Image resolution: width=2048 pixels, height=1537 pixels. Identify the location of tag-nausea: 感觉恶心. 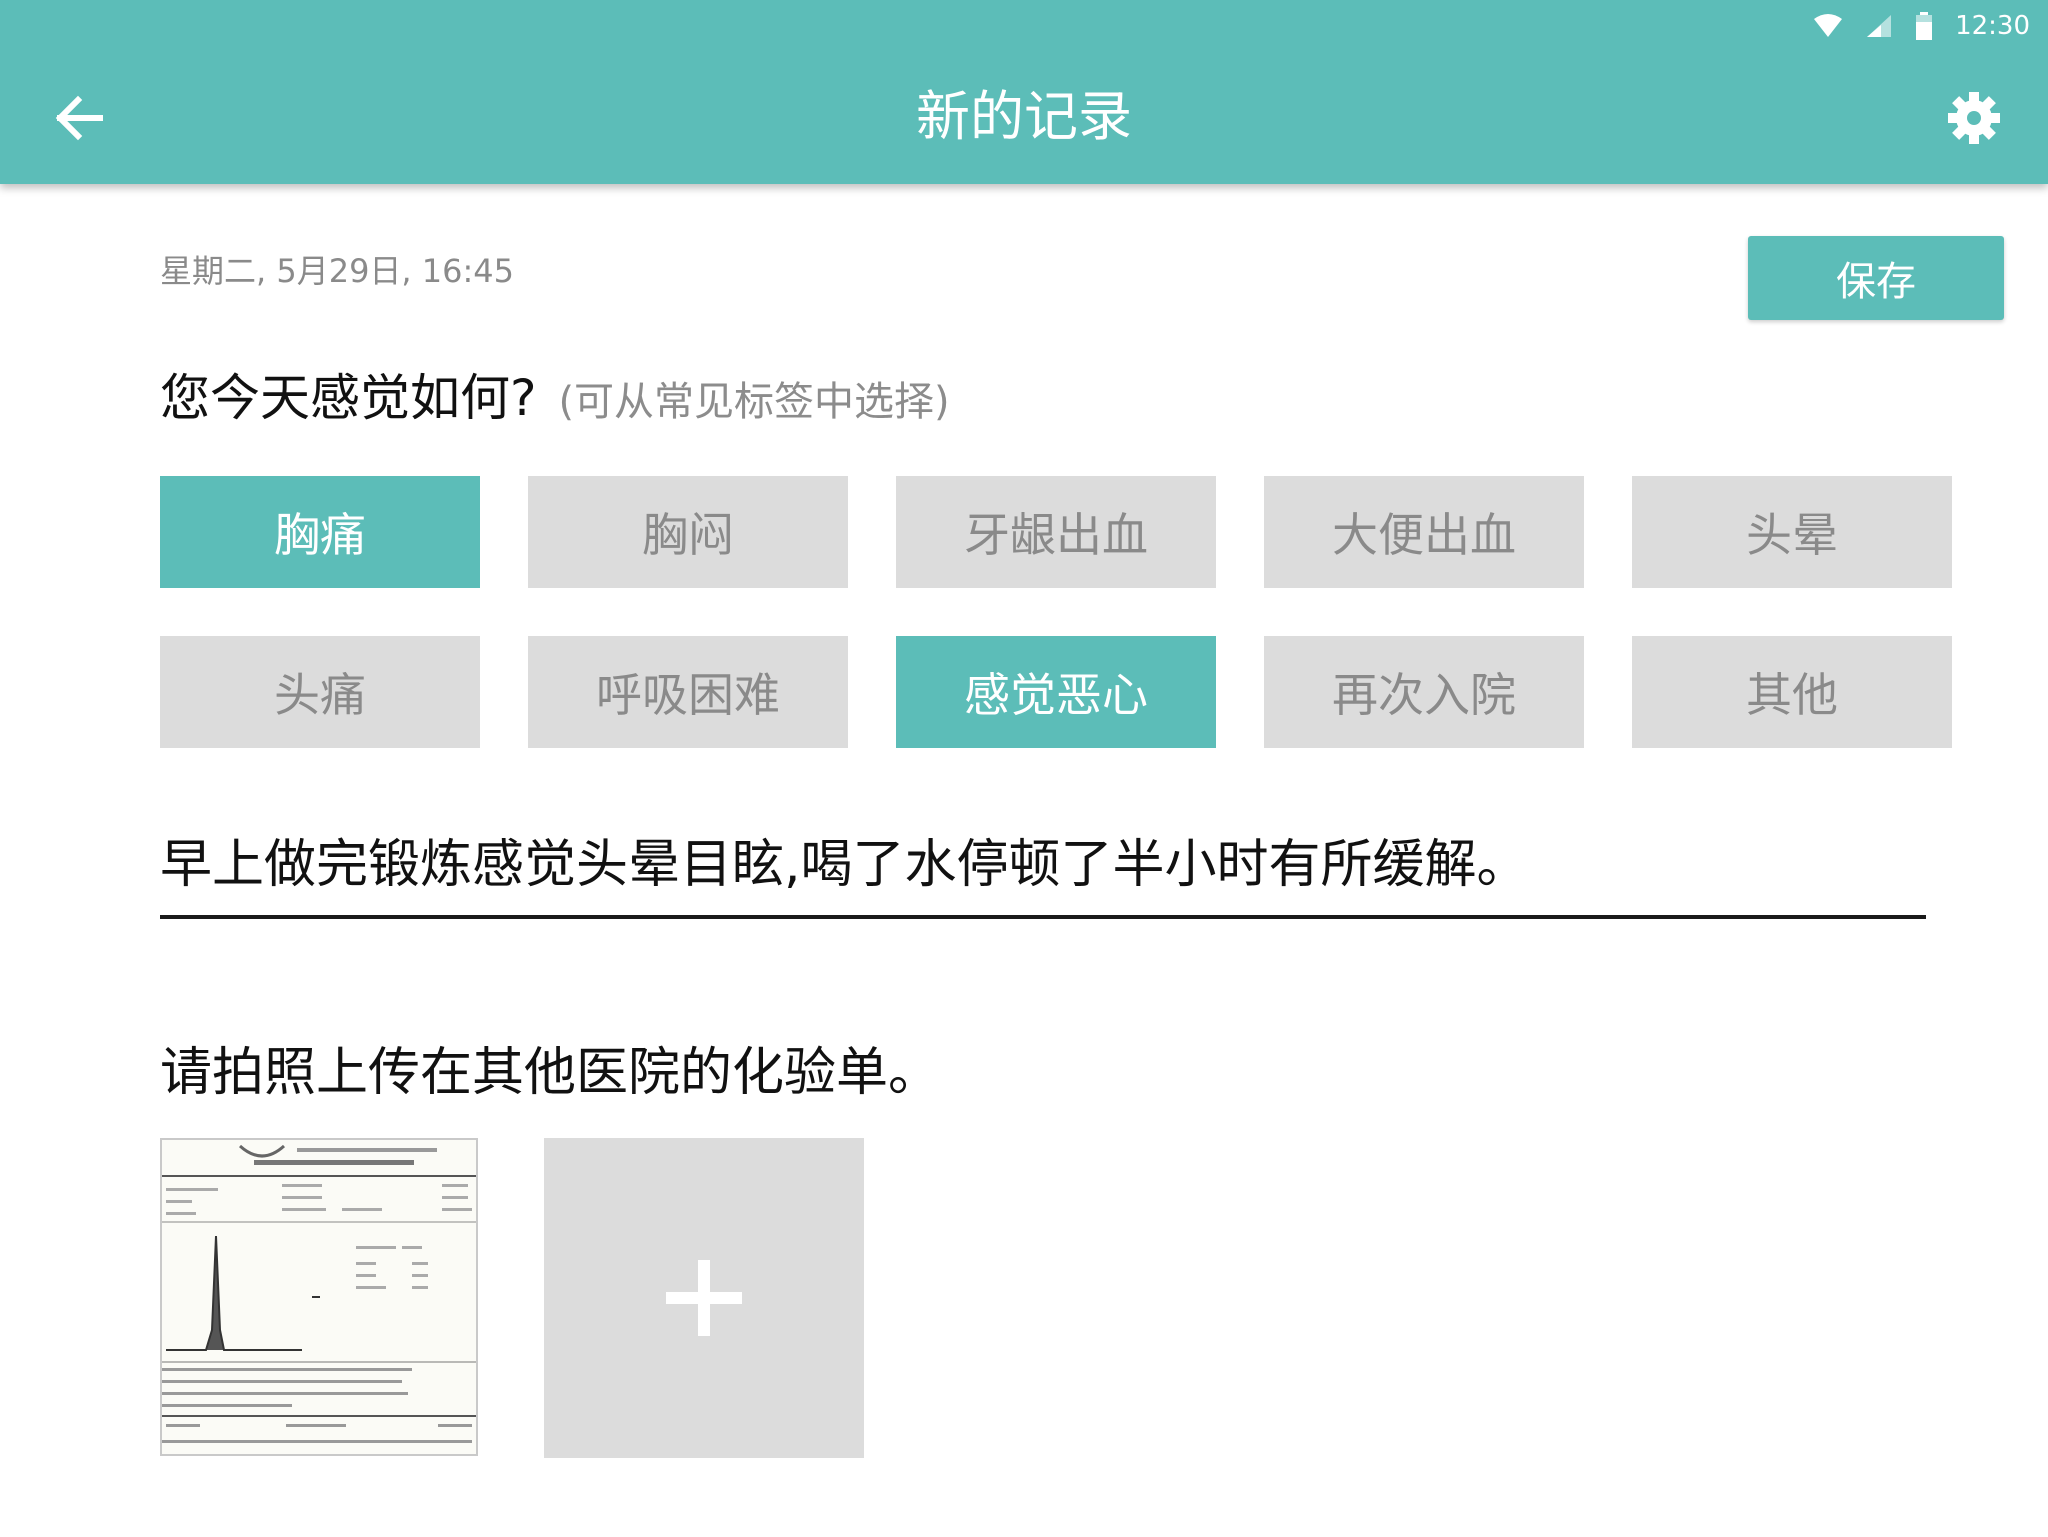
(1056, 692).